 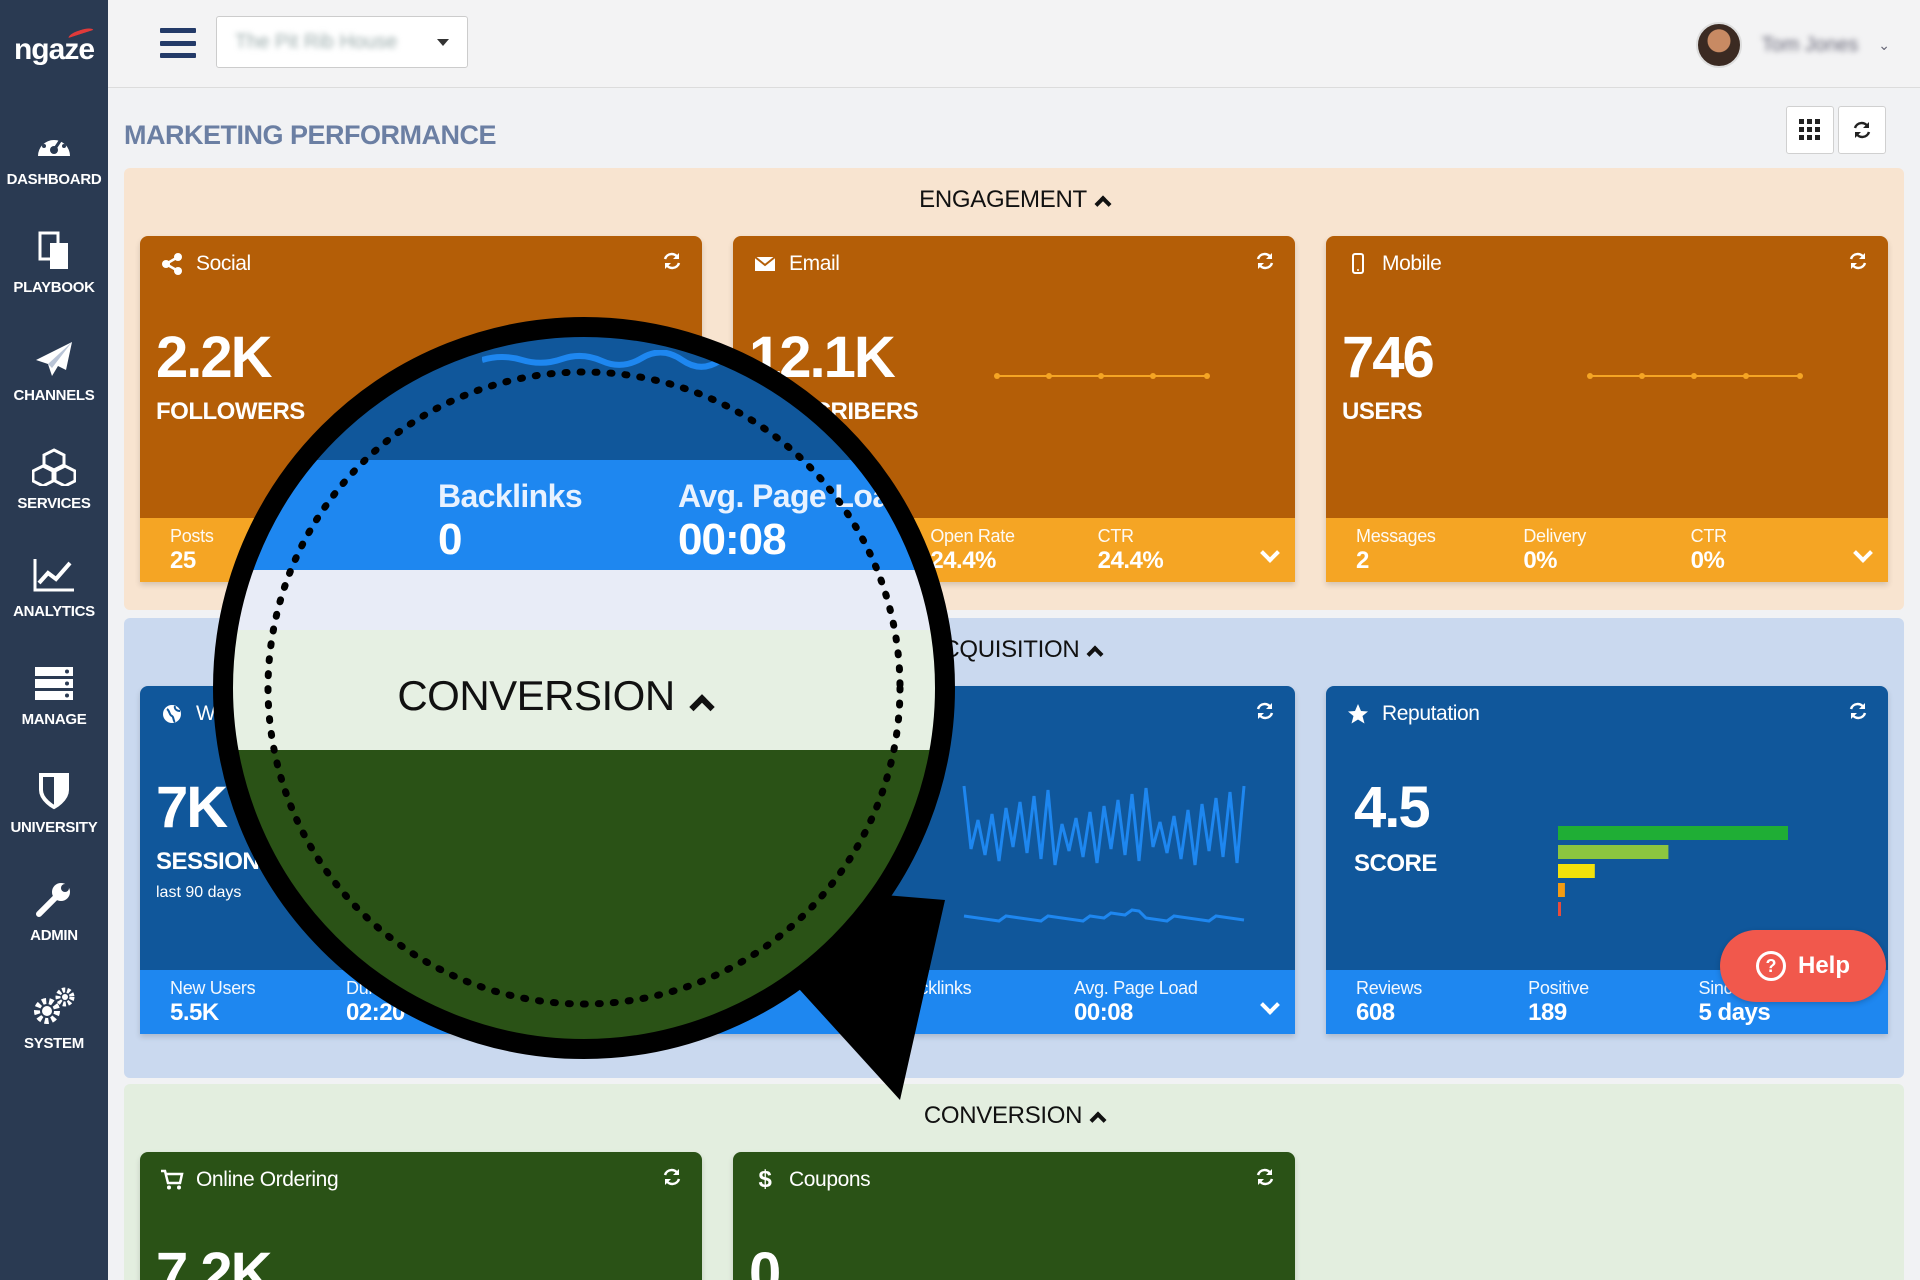 What do you see at coordinates (172, 1180) in the screenshot?
I see `shopping-cart-icon` at bounding box center [172, 1180].